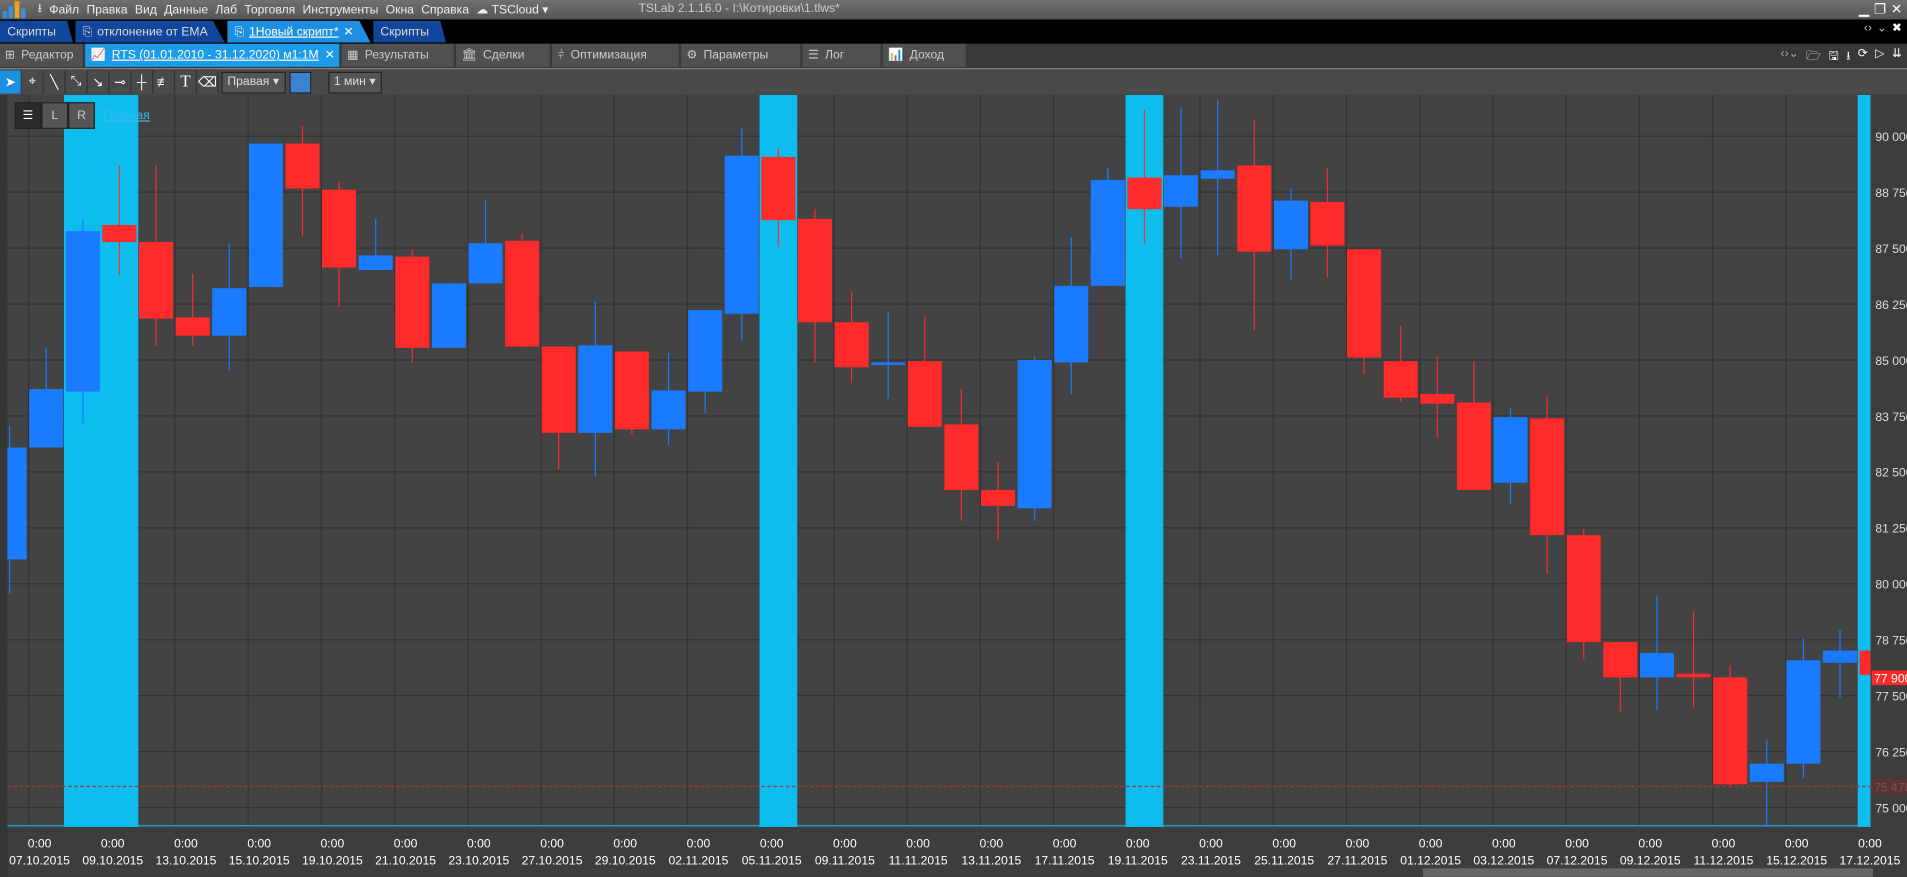 The image size is (1907, 877). Describe the element at coordinates (64, 9) in the screenshot. I see `menu-file: Файл` at that location.